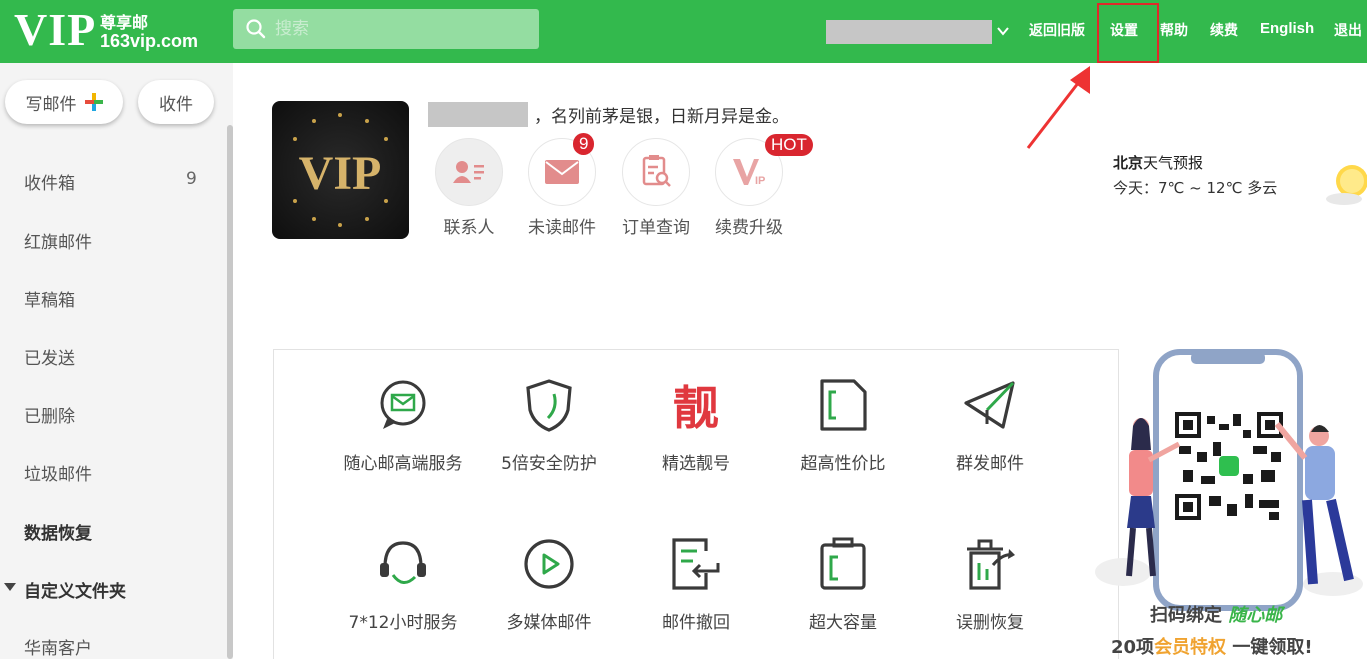 This screenshot has height=659, width=1367. I want to click on logo-domain: 163vip.com, so click(149, 41).